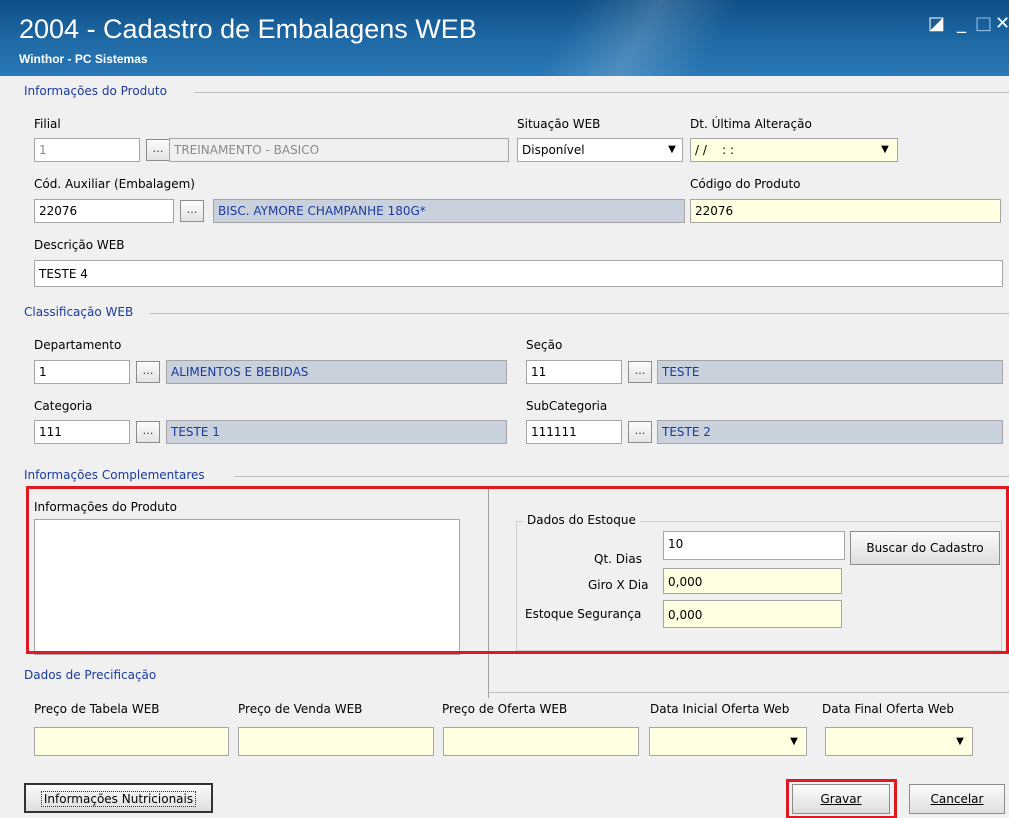 This screenshot has width=1009, height=818. I want to click on departamento-input: 1, so click(82, 372).